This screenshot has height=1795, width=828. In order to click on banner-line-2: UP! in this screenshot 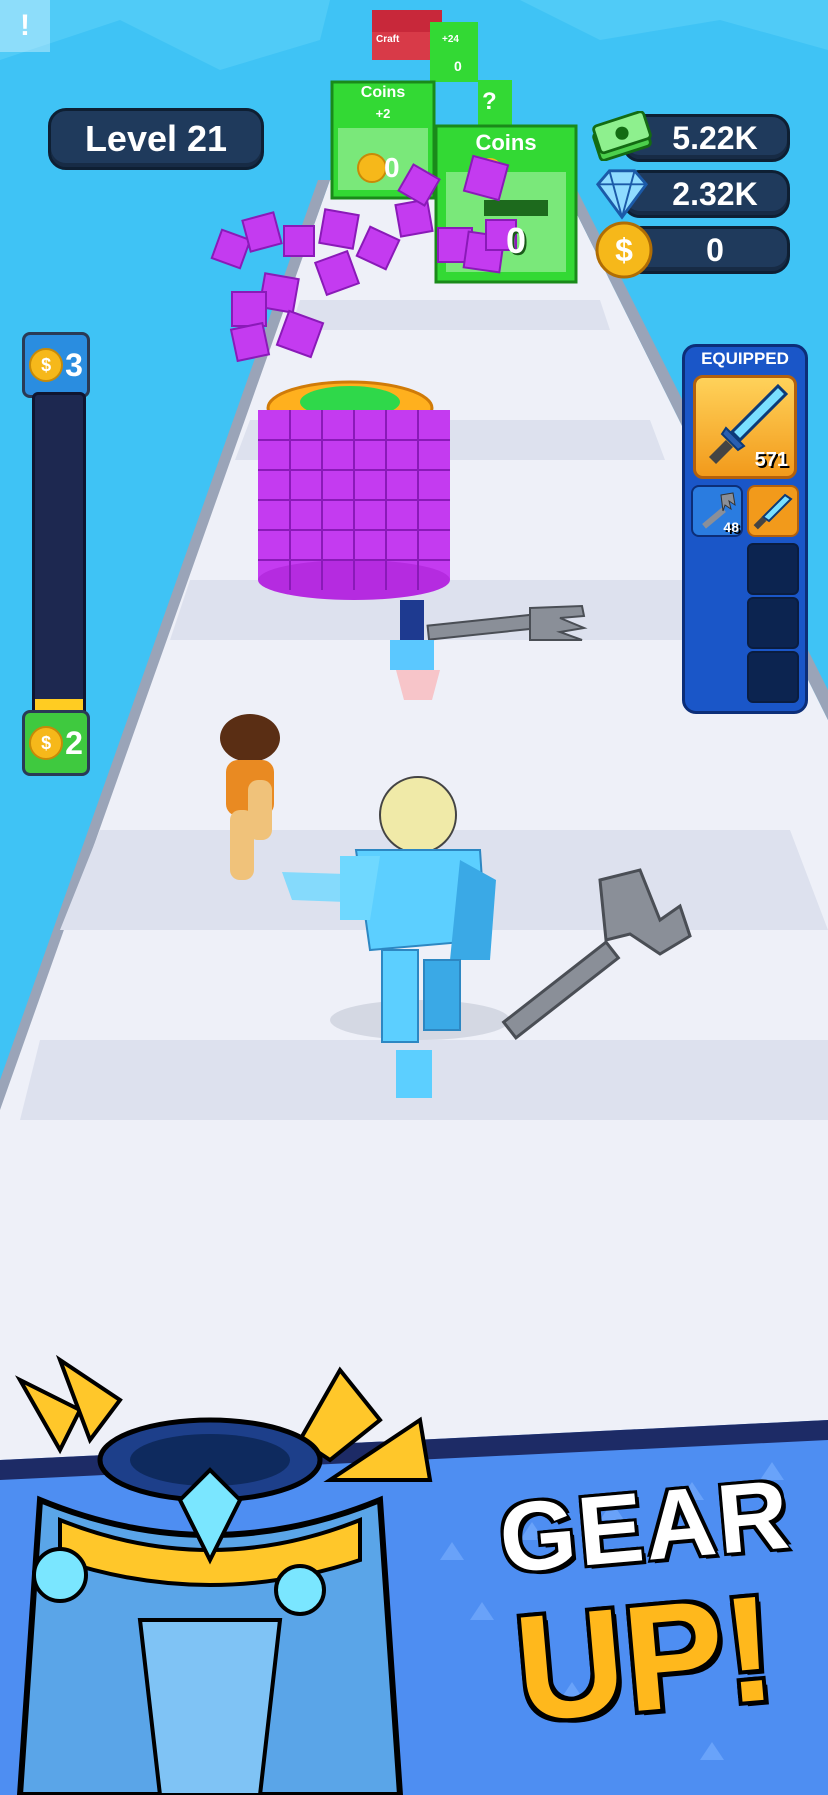, I will do `click(644, 1658)`.